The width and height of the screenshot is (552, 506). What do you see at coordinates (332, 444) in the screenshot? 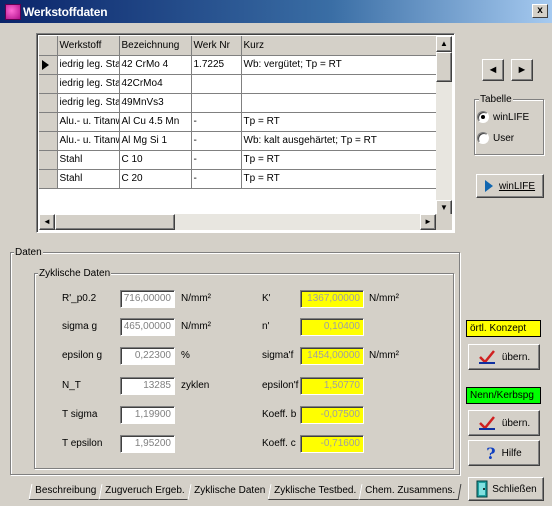
I see `value-field: -0,71600` at bounding box center [332, 444].